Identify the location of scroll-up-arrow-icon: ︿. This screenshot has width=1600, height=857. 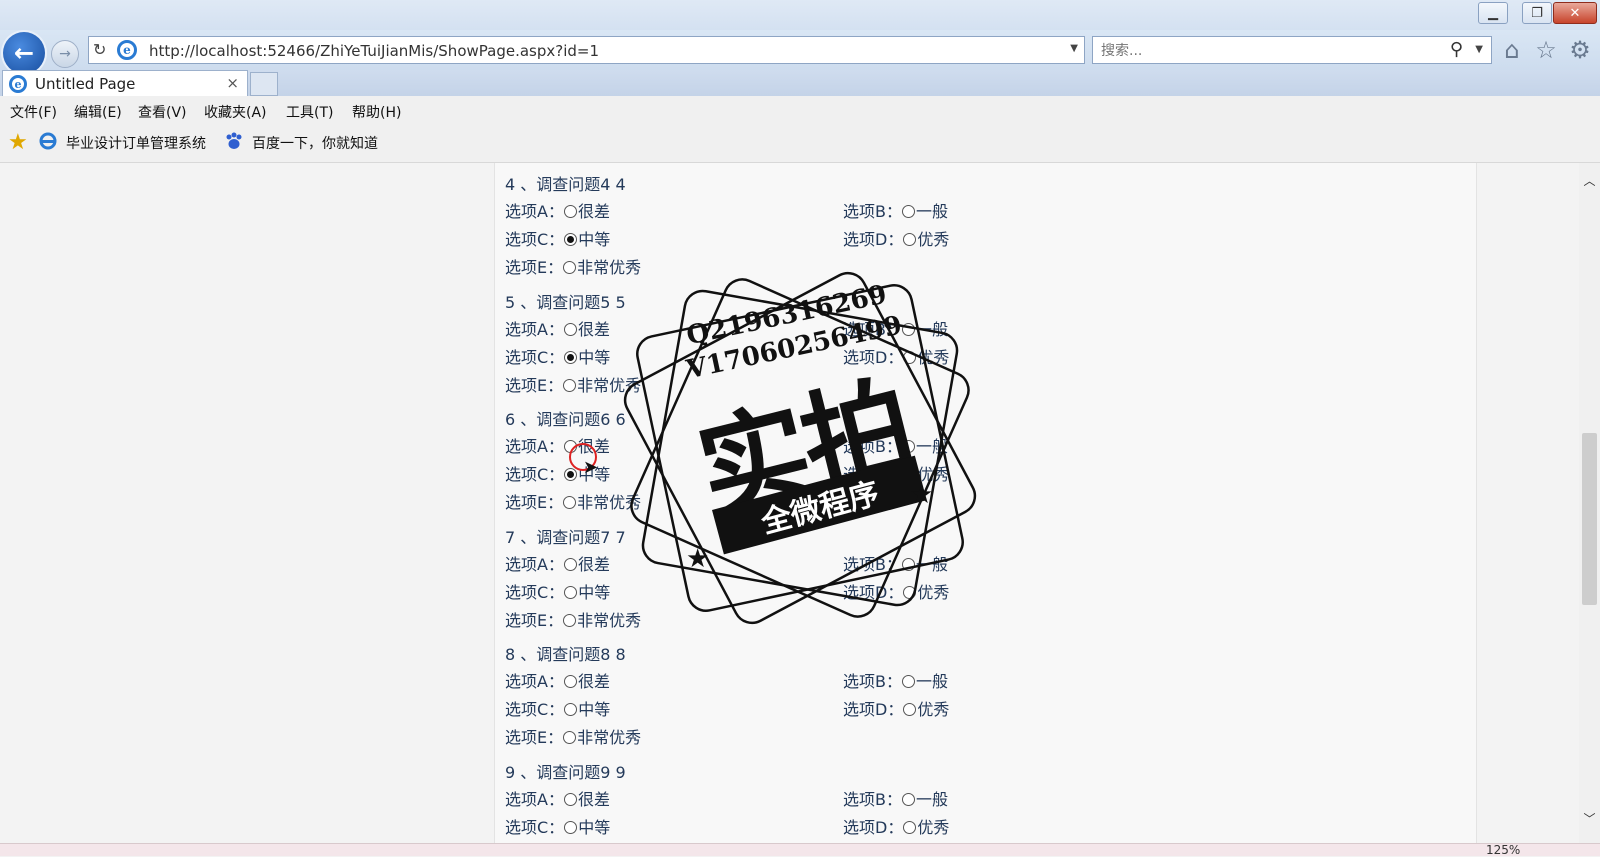
(1589, 180).